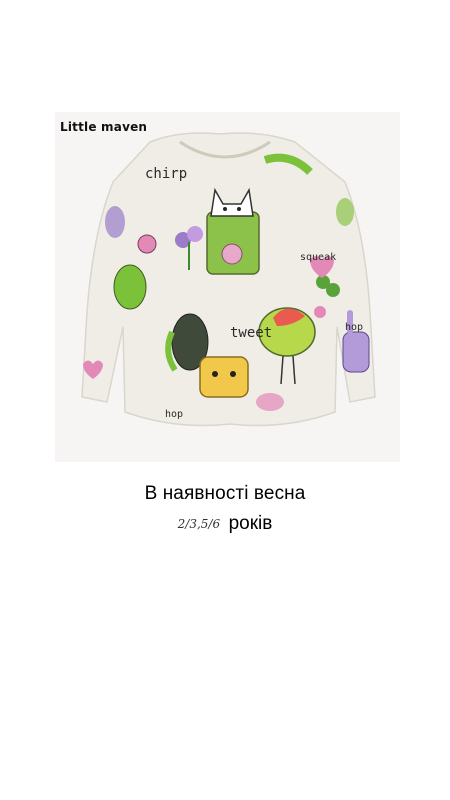 The height and width of the screenshot is (800, 450). Describe the element at coordinates (225, 493) in the screenshot. I see `caption-line-1: В наявності весна` at that location.